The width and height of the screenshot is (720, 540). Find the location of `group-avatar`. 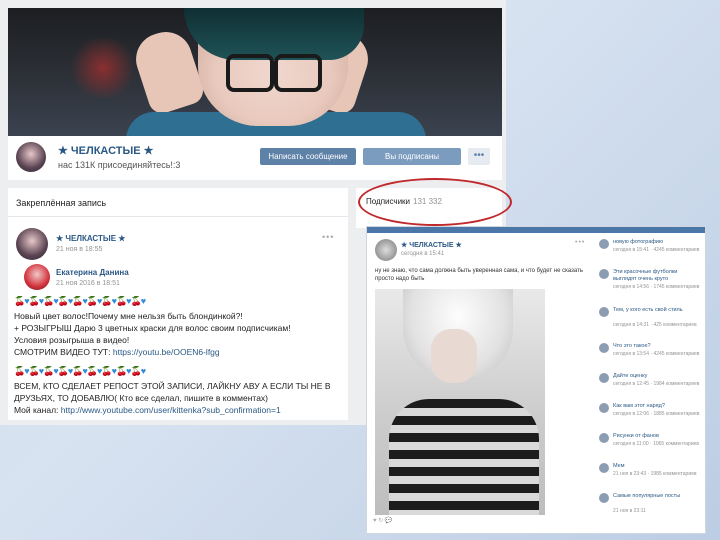

group-avatar is located at coordinates (31, 157).